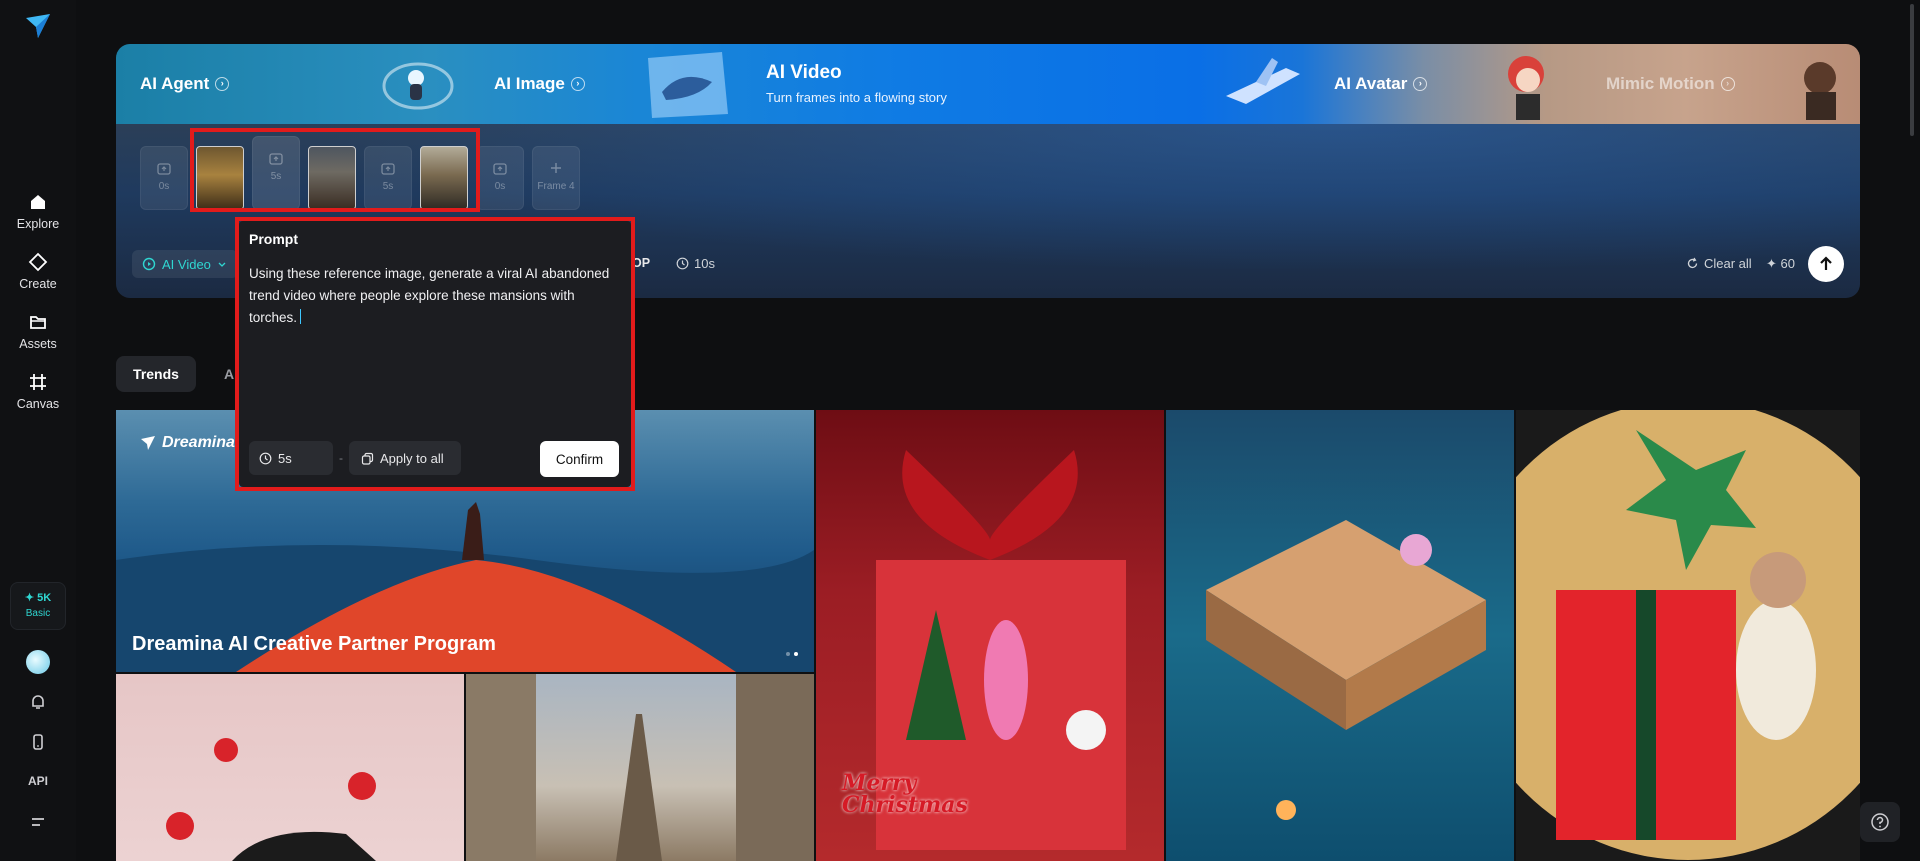 The image size is (1920, 861). Describe the element at coordinates (1660, 83) in the screenshot. I see `tab-label: Mimic Motion` at that location.